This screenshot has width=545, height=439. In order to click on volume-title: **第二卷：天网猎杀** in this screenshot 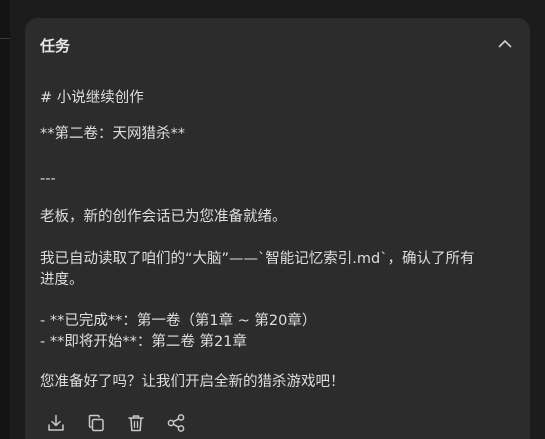, I will do `click(112, 134)`.